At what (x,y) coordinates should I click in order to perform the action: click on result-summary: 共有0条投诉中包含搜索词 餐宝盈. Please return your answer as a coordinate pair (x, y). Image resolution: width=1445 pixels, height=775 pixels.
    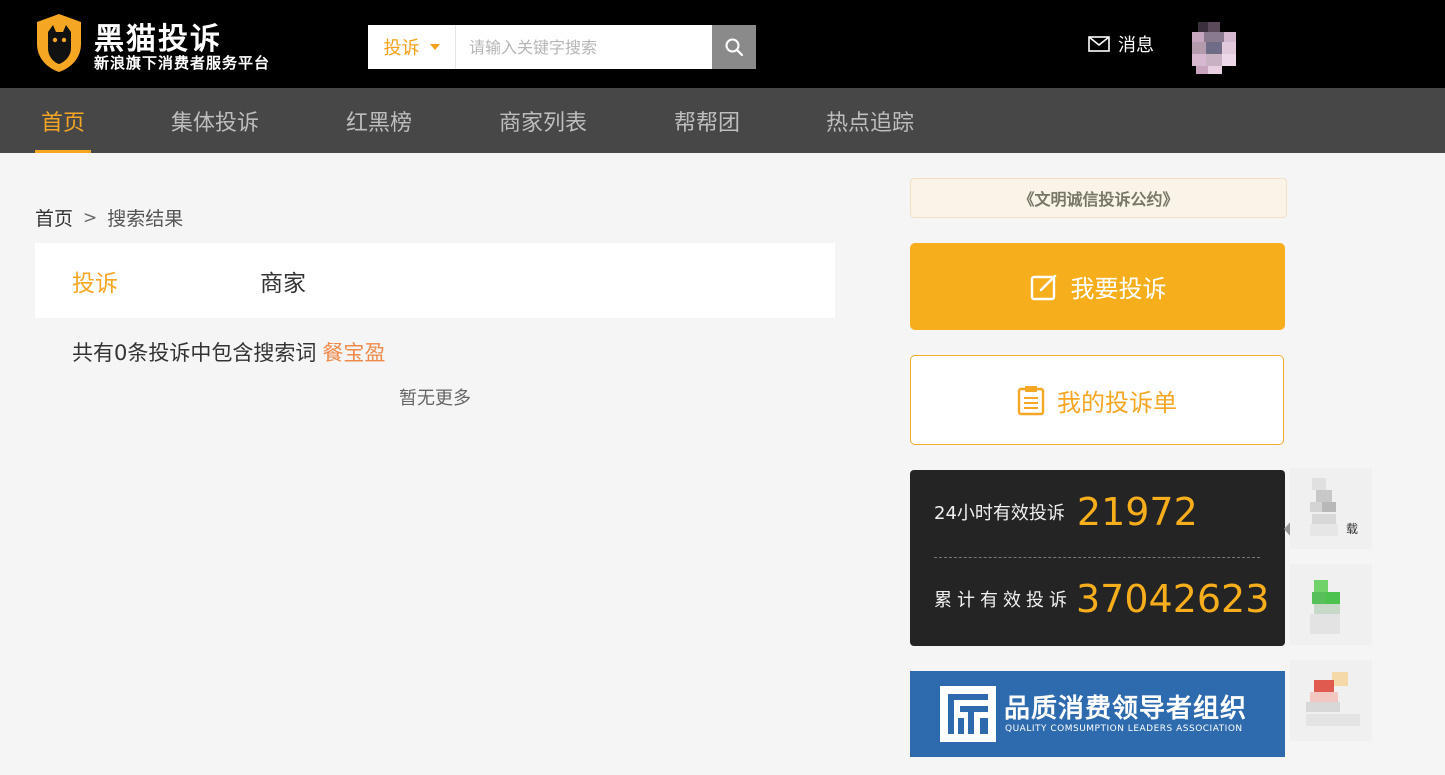
    Looking at the image, I should click on (228, 352).